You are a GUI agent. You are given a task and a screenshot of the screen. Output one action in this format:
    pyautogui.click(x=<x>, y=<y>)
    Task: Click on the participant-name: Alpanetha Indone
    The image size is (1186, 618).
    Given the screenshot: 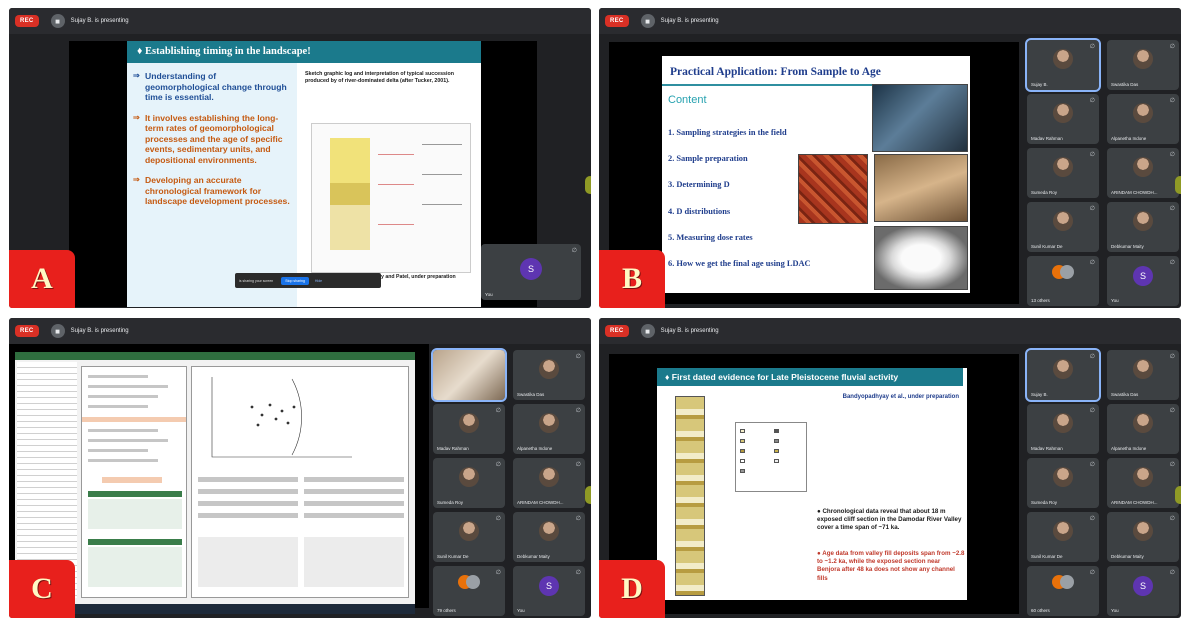 What is the action you would take?
    pyautogui.click(x=1129, y=138)
    